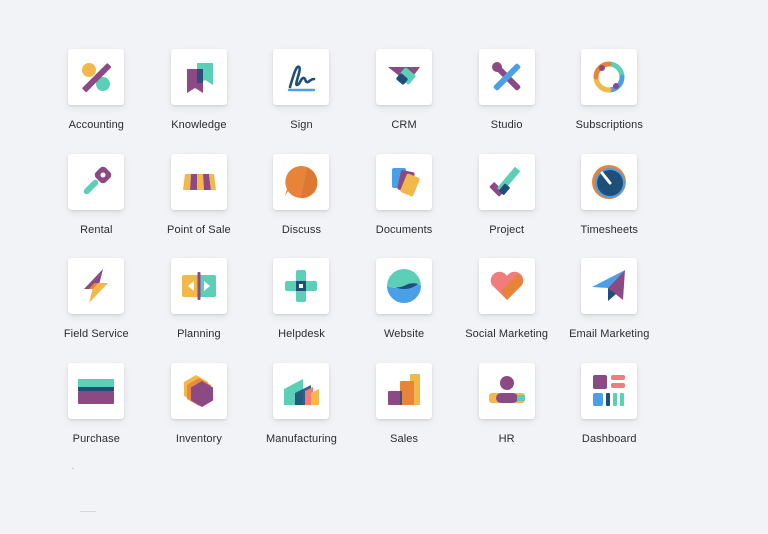 Image resolution: width=768 pixels, height=534 pixels. Describe the element at coordinates (198, 125) in the screenshot. I see `app-label: Knowledge` at that location.